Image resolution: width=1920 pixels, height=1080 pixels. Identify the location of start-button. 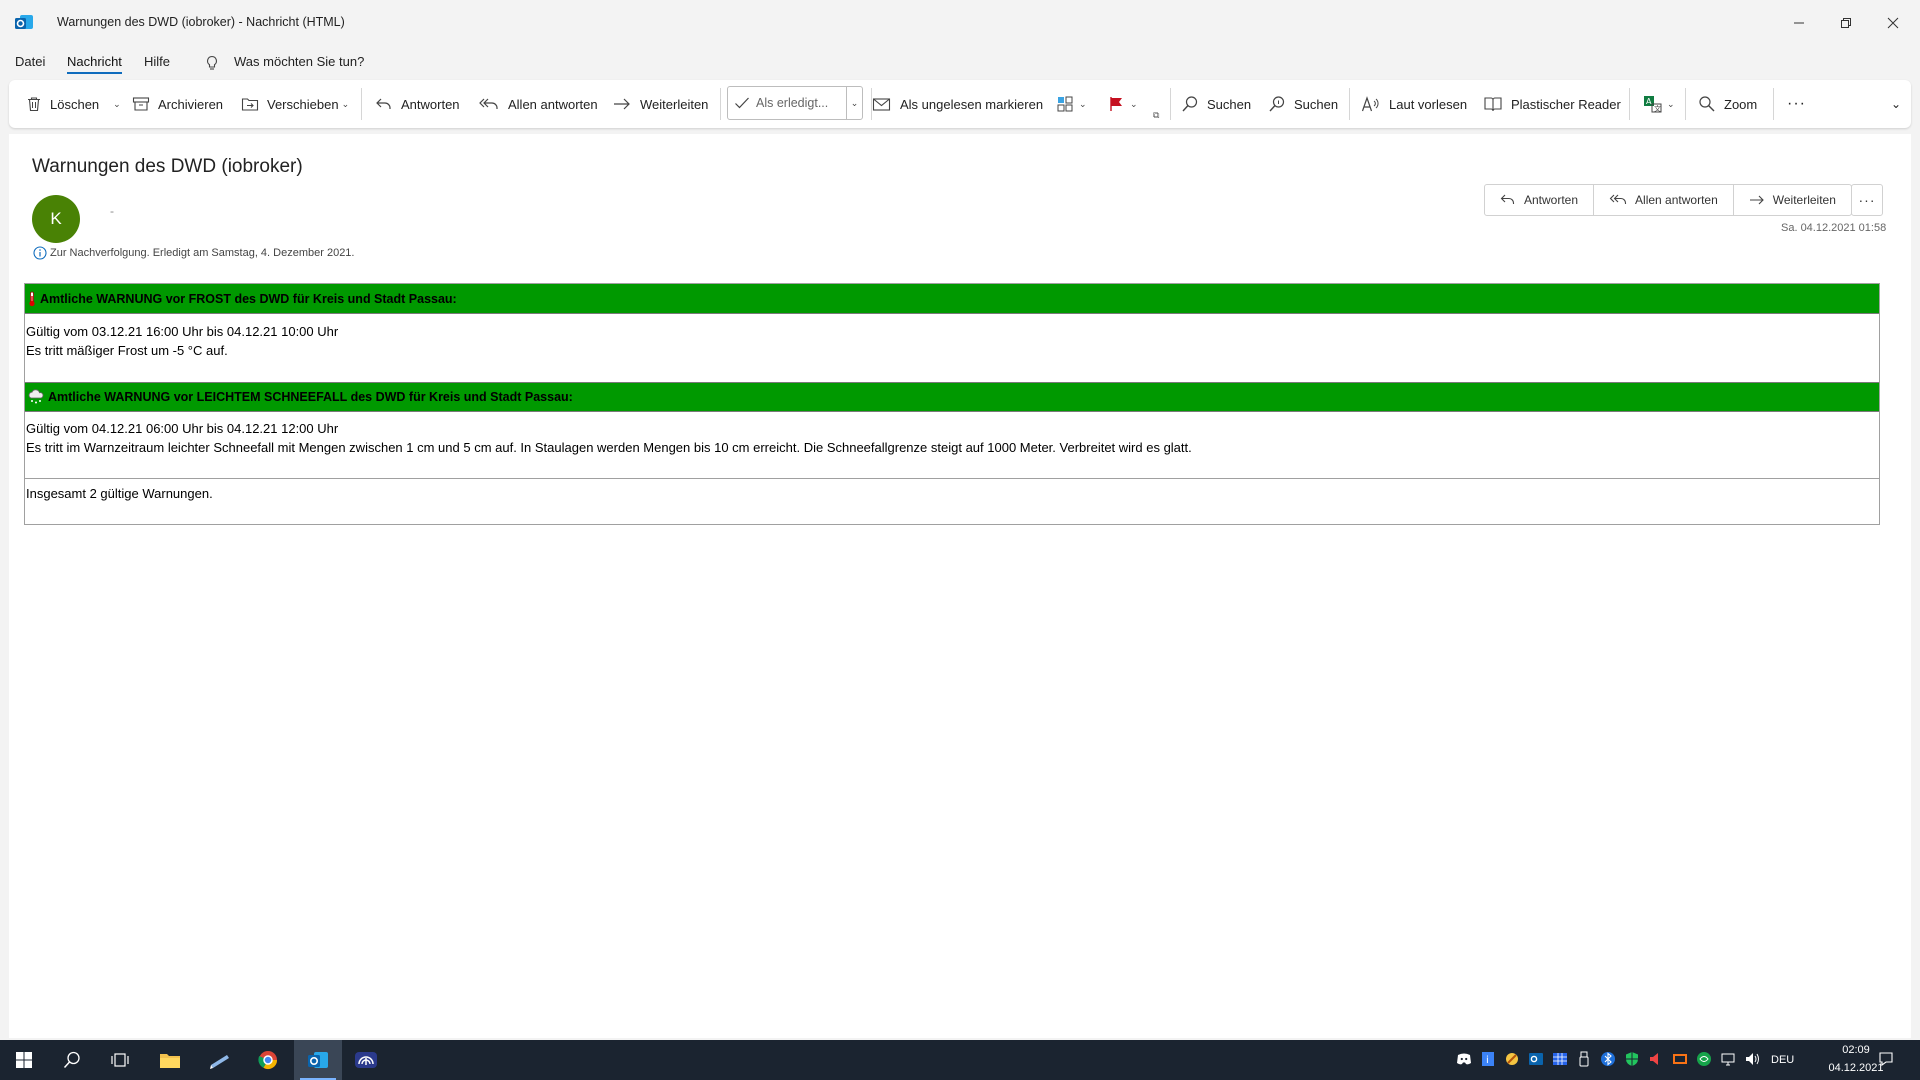
(24, 1060).